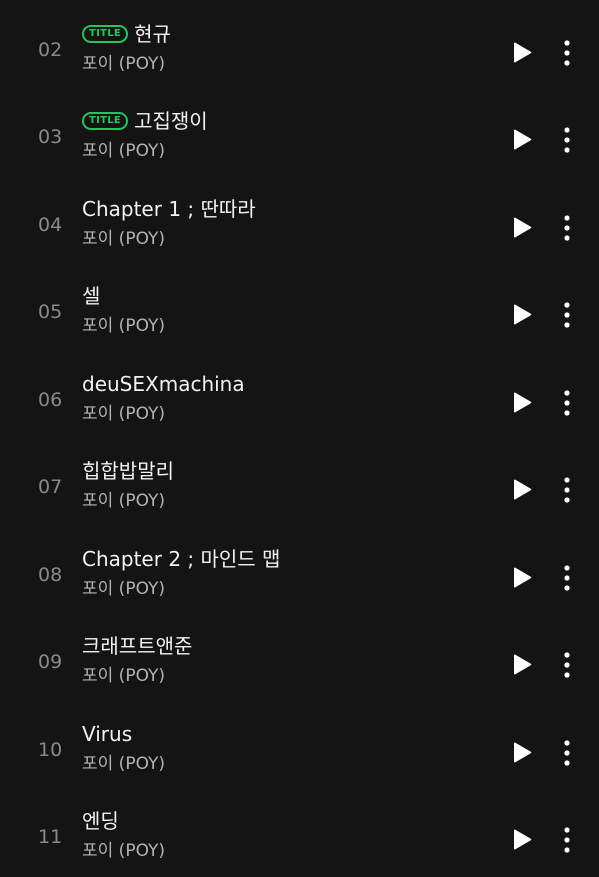 The width and height of the screenshot is (599, 877). I want to click on track-number: 08, so click(50, 575).